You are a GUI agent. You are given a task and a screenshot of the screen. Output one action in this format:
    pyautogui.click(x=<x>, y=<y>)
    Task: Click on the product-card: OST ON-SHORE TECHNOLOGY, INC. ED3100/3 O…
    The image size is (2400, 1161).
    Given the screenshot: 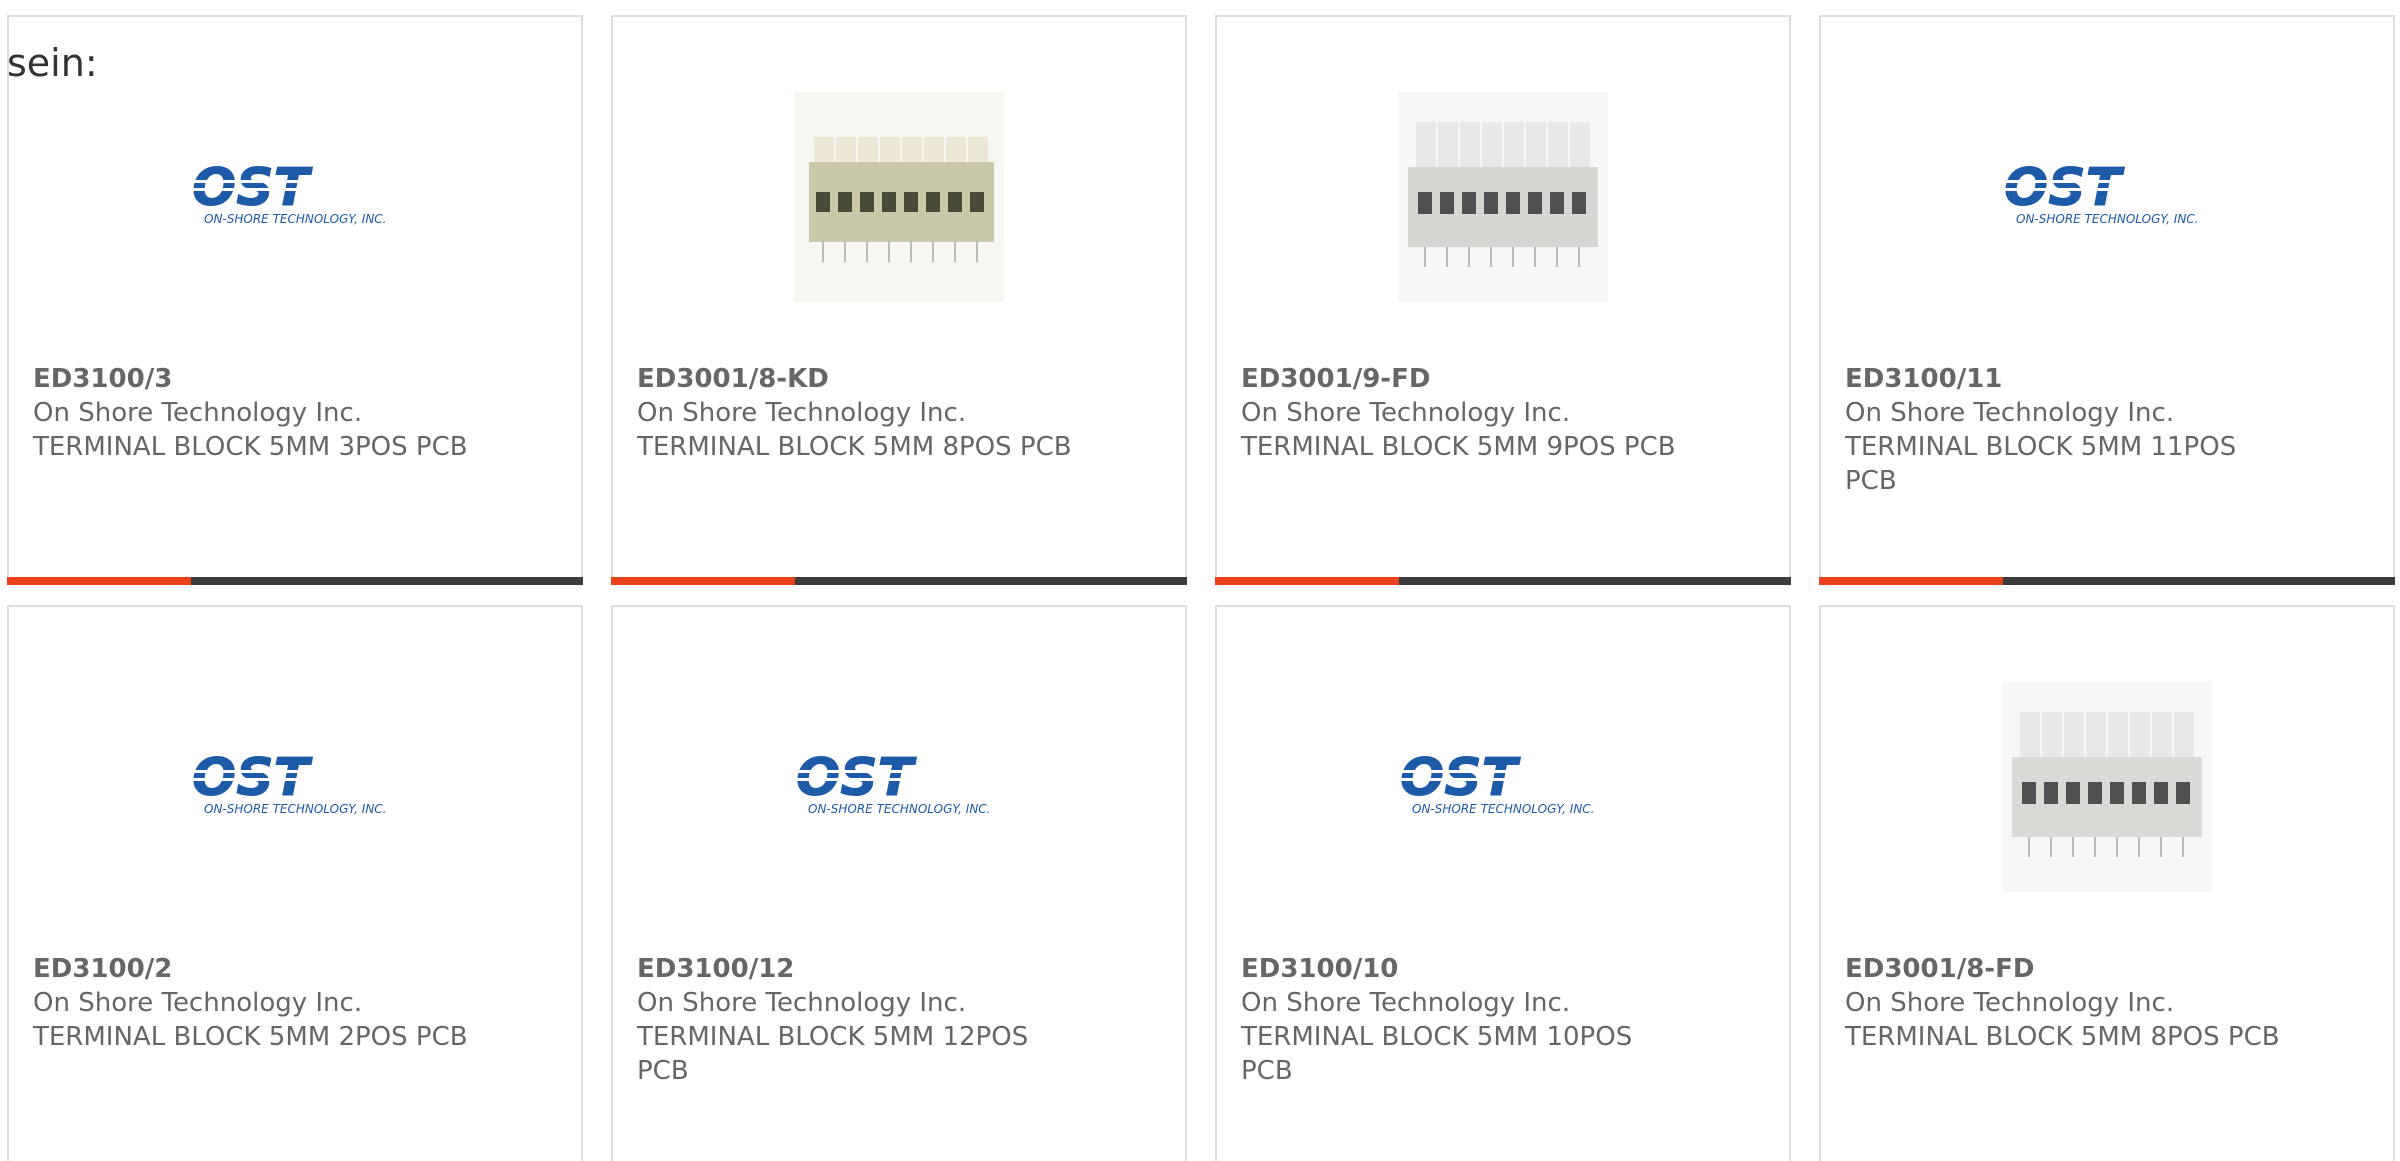 What is the action you would take?
    pyautogui.click(x=295, y=300)
    